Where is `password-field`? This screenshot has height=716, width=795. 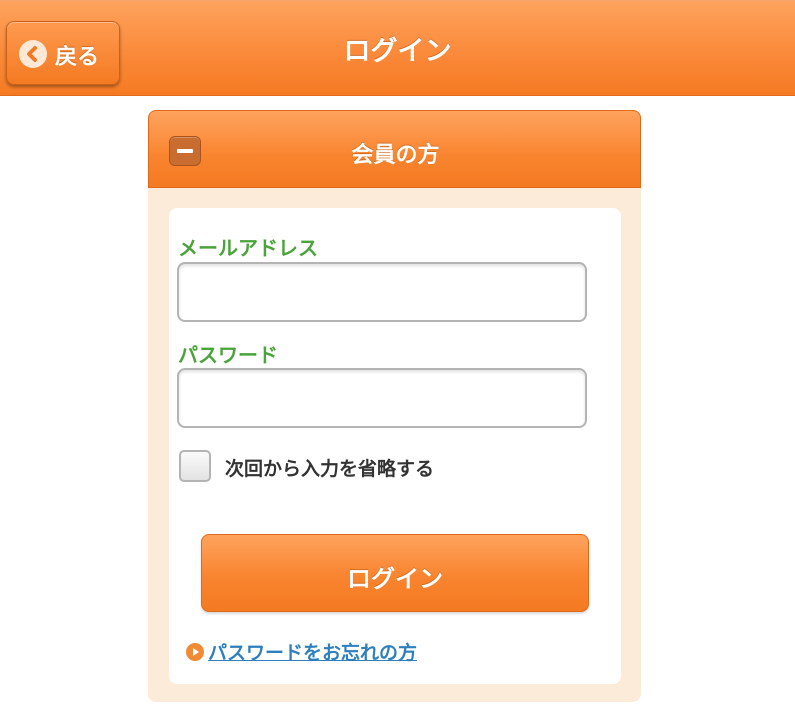 password-field is located at coordinates (382, 398).